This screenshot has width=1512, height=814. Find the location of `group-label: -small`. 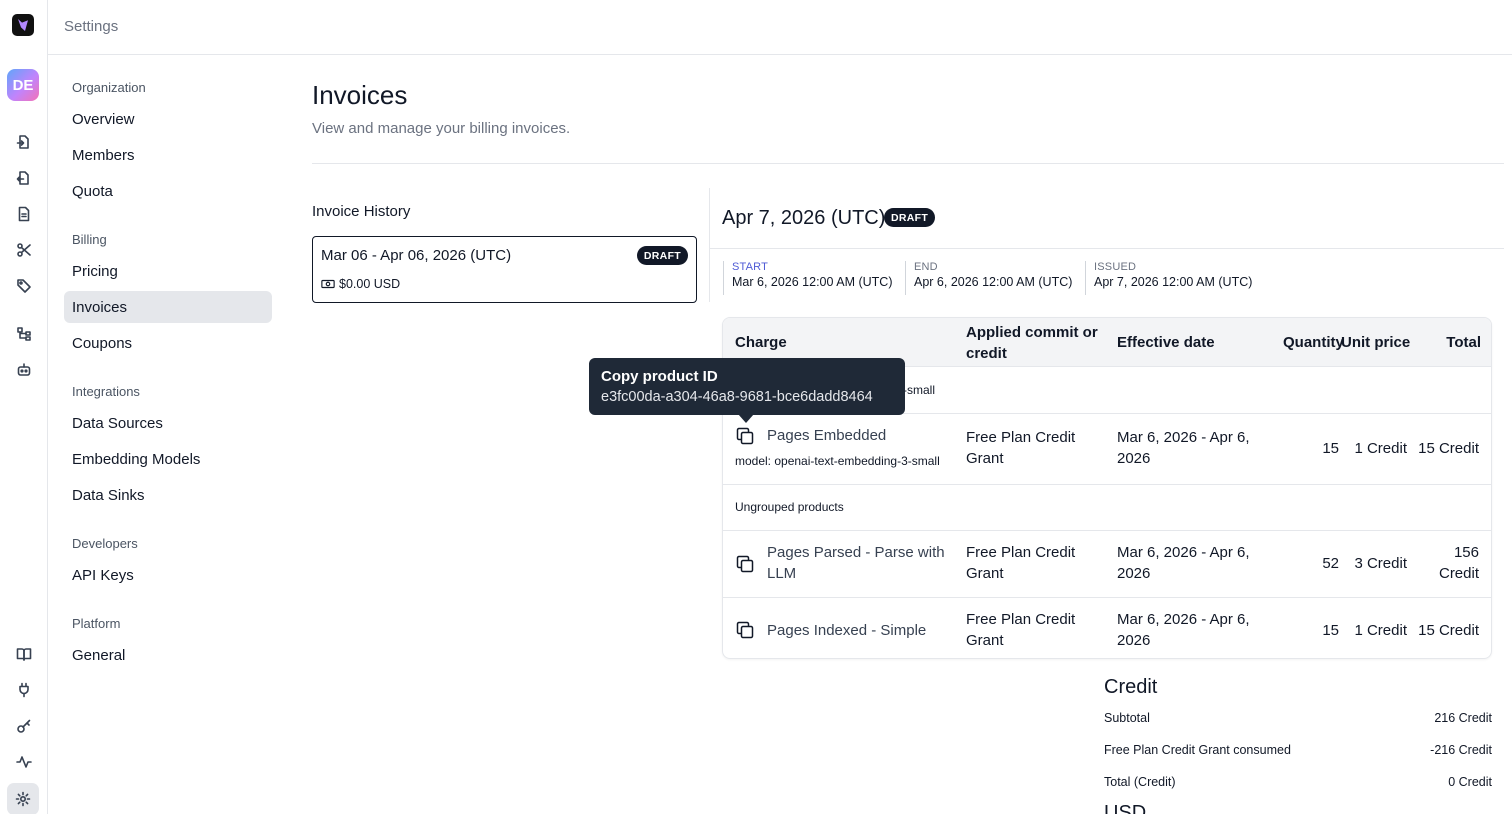

group-label: -small is located at coordinates (919, 390).